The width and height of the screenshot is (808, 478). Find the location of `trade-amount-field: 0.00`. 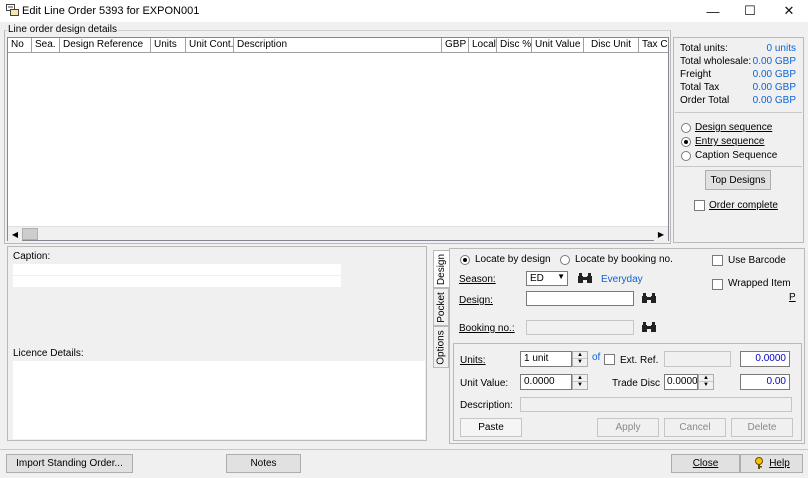

trade-amount-field: 0.00 is located at coordinates (765, 382).